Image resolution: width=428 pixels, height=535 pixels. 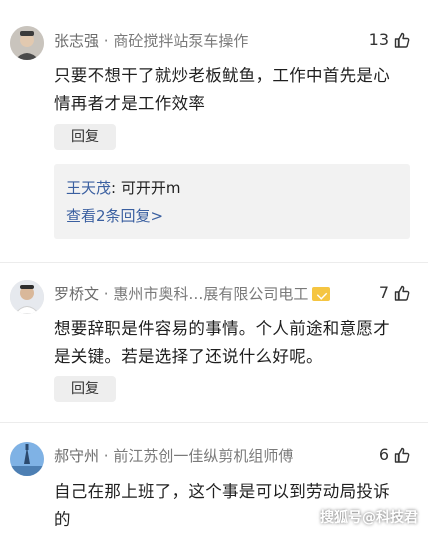 I want to click on author-title: 惠州市奥科…展有限公司电工, so click(x=211, y=294).